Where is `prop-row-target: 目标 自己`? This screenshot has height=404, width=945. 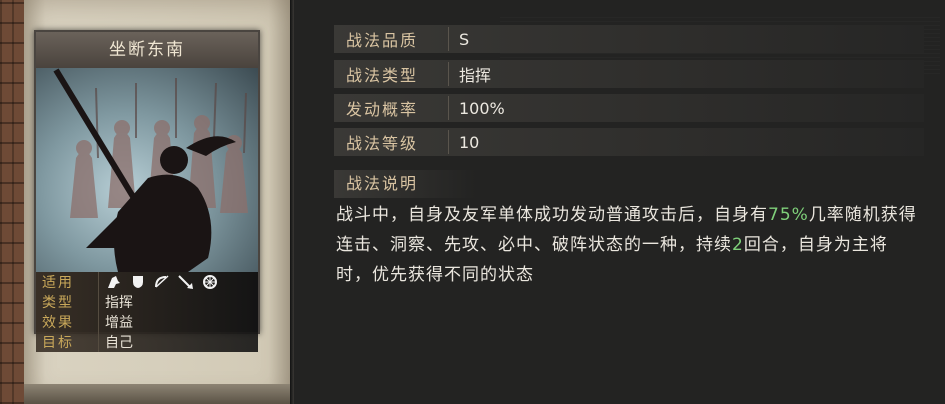
prop-row-target: 目标 自己 is located at coordinates (147, 342).